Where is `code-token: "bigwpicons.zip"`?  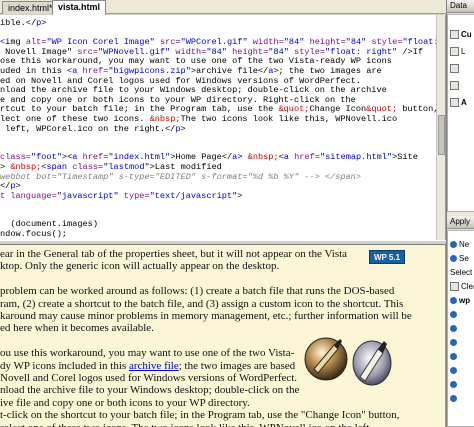 code-token: "bigwpicons.zip" is located at coordinates (149, 71).